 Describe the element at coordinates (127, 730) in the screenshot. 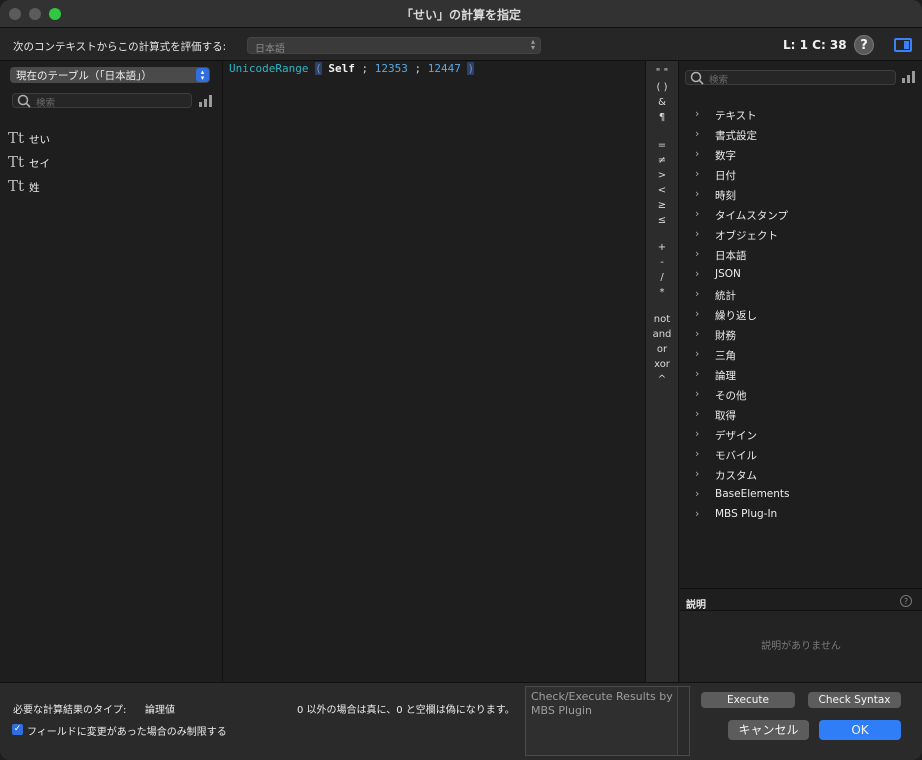

I see `limit-evaluation-label: フィールドに変更があった場合のみ制限する` at that location.